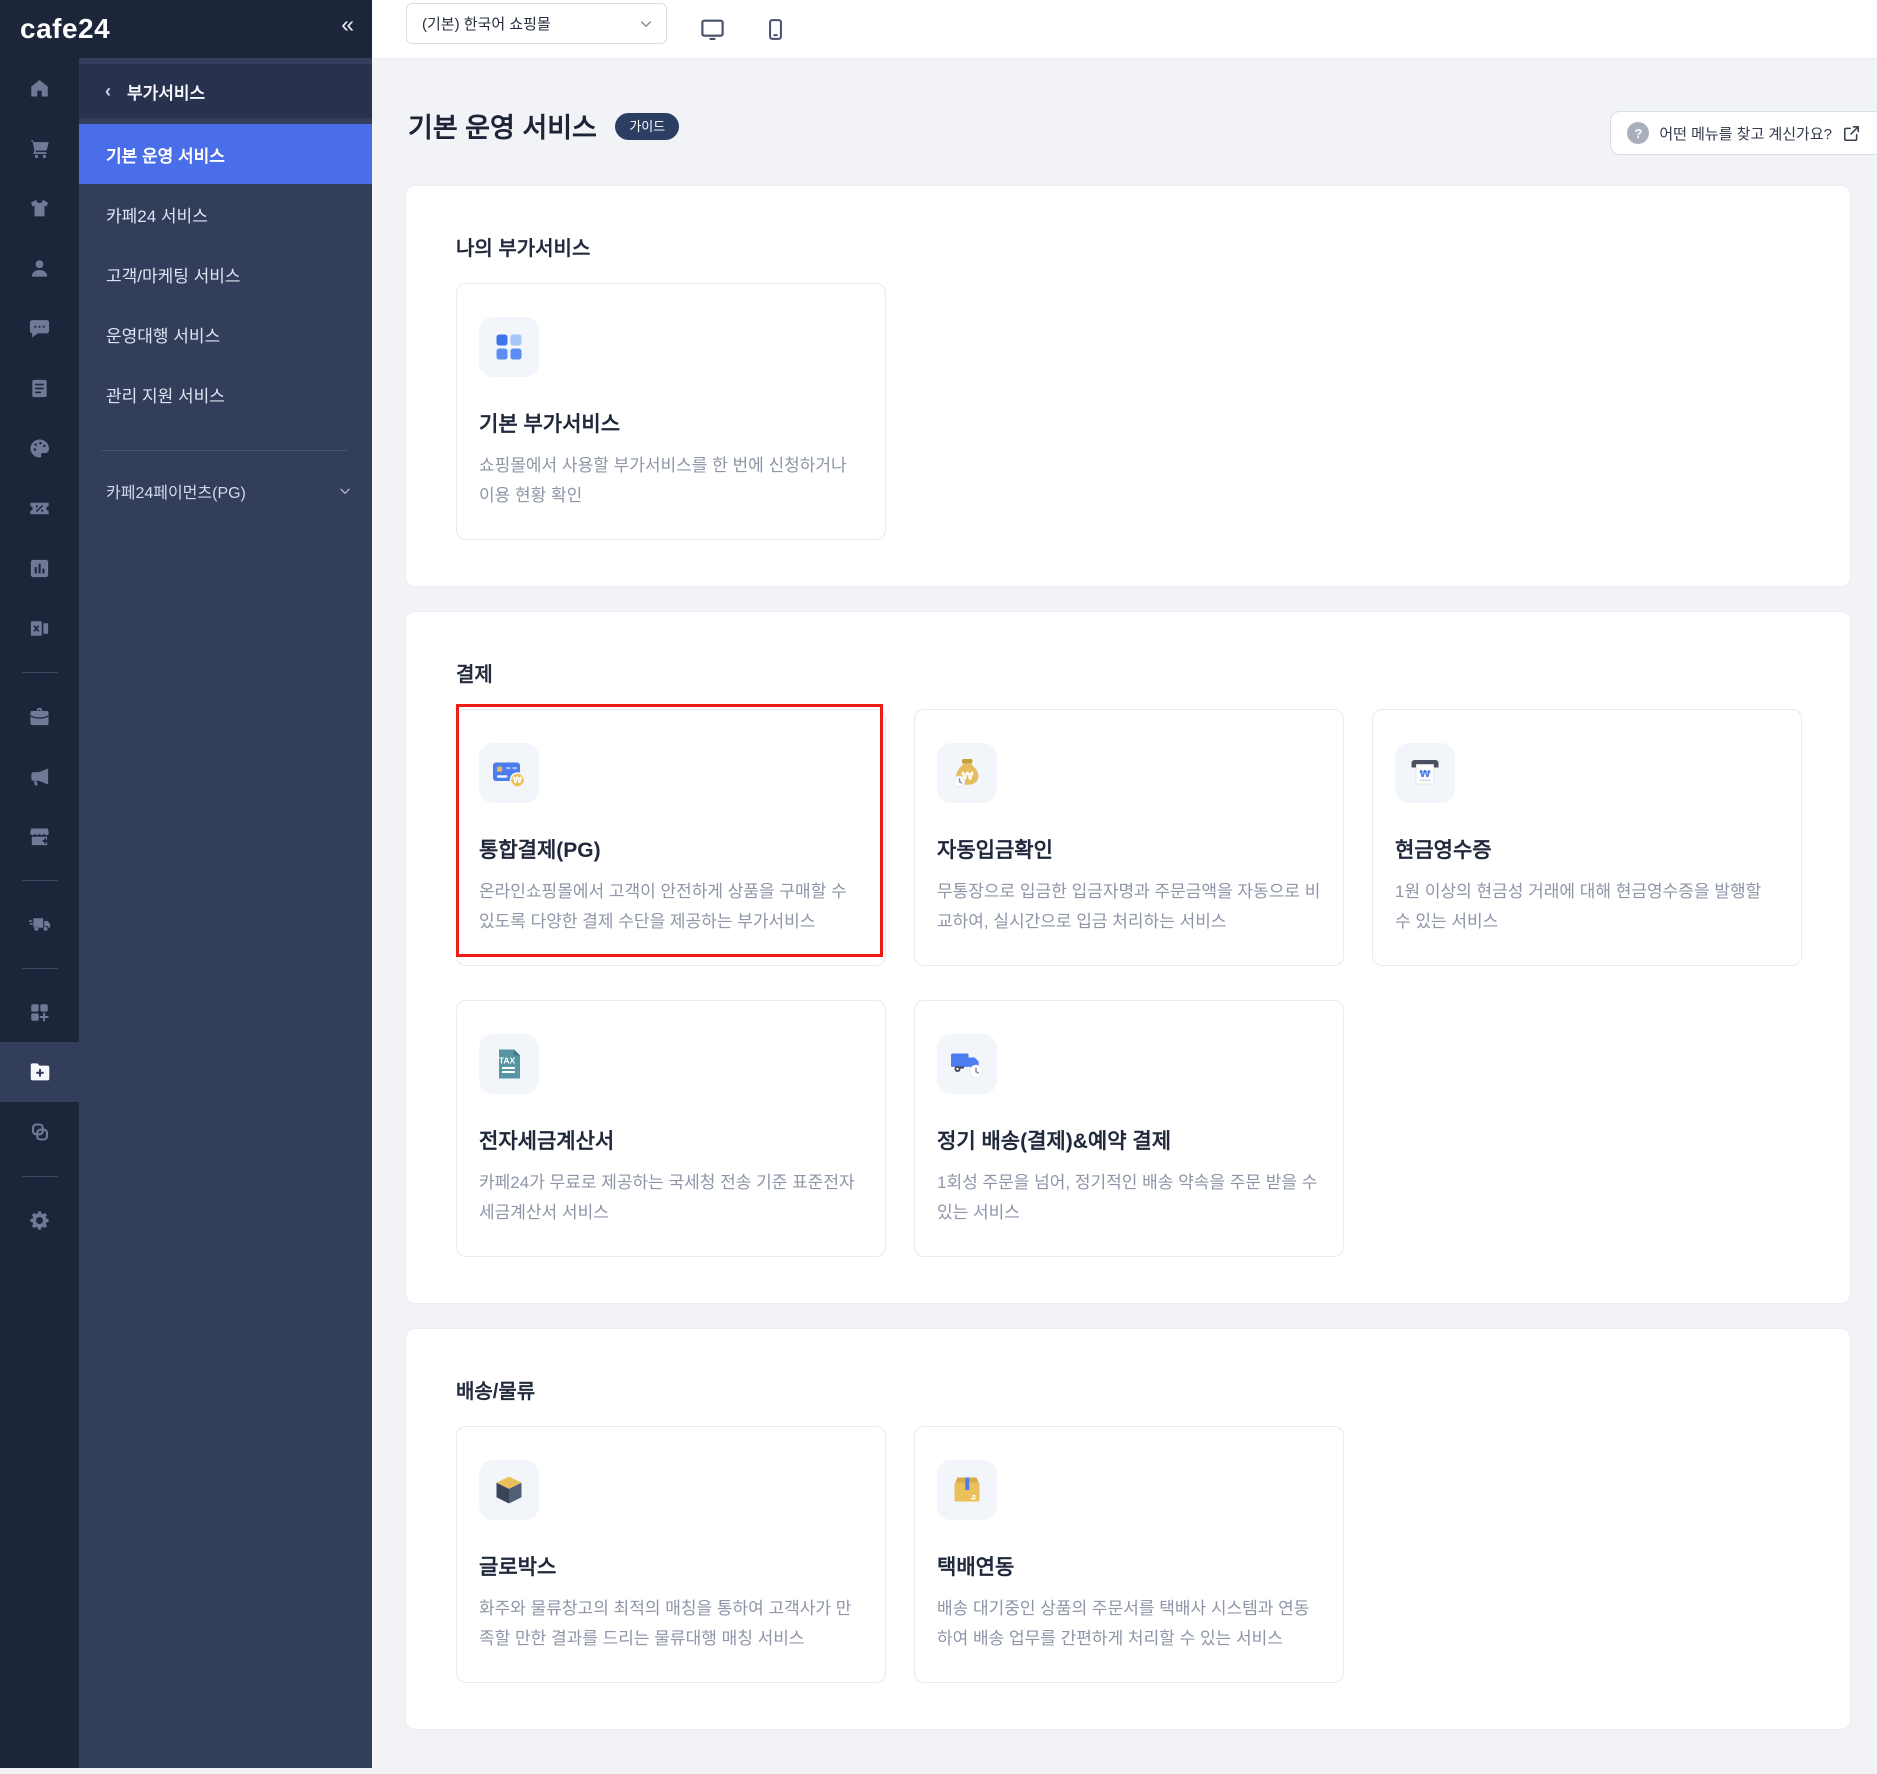 The image size is (1877, 1774). I want to click on shop-selector-value: (기본) 한국어 쇼핑몰, so click(486, 24).